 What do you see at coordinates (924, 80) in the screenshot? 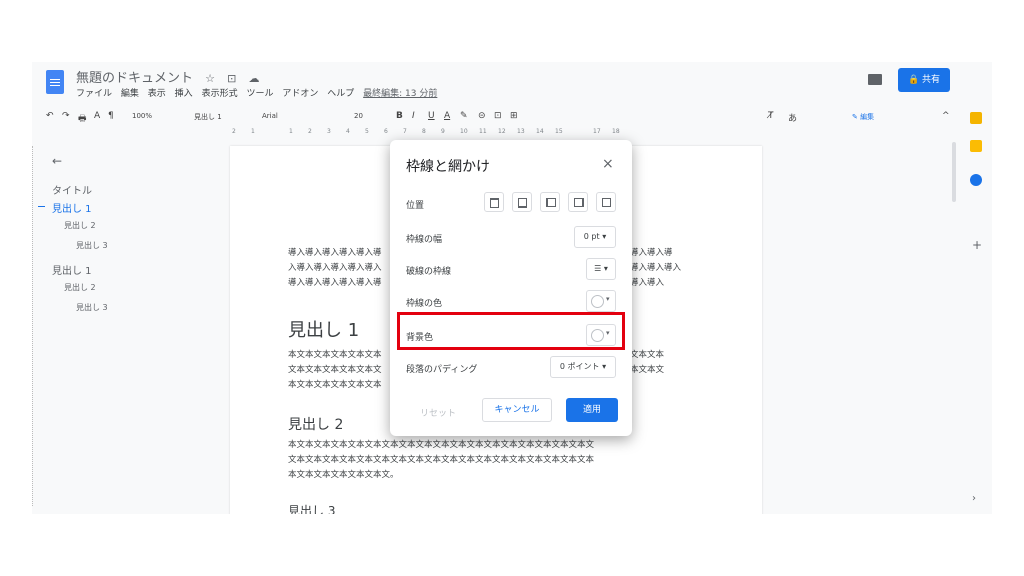
I see `share-button: 🔒 共有` at bounding box center [924, 80].